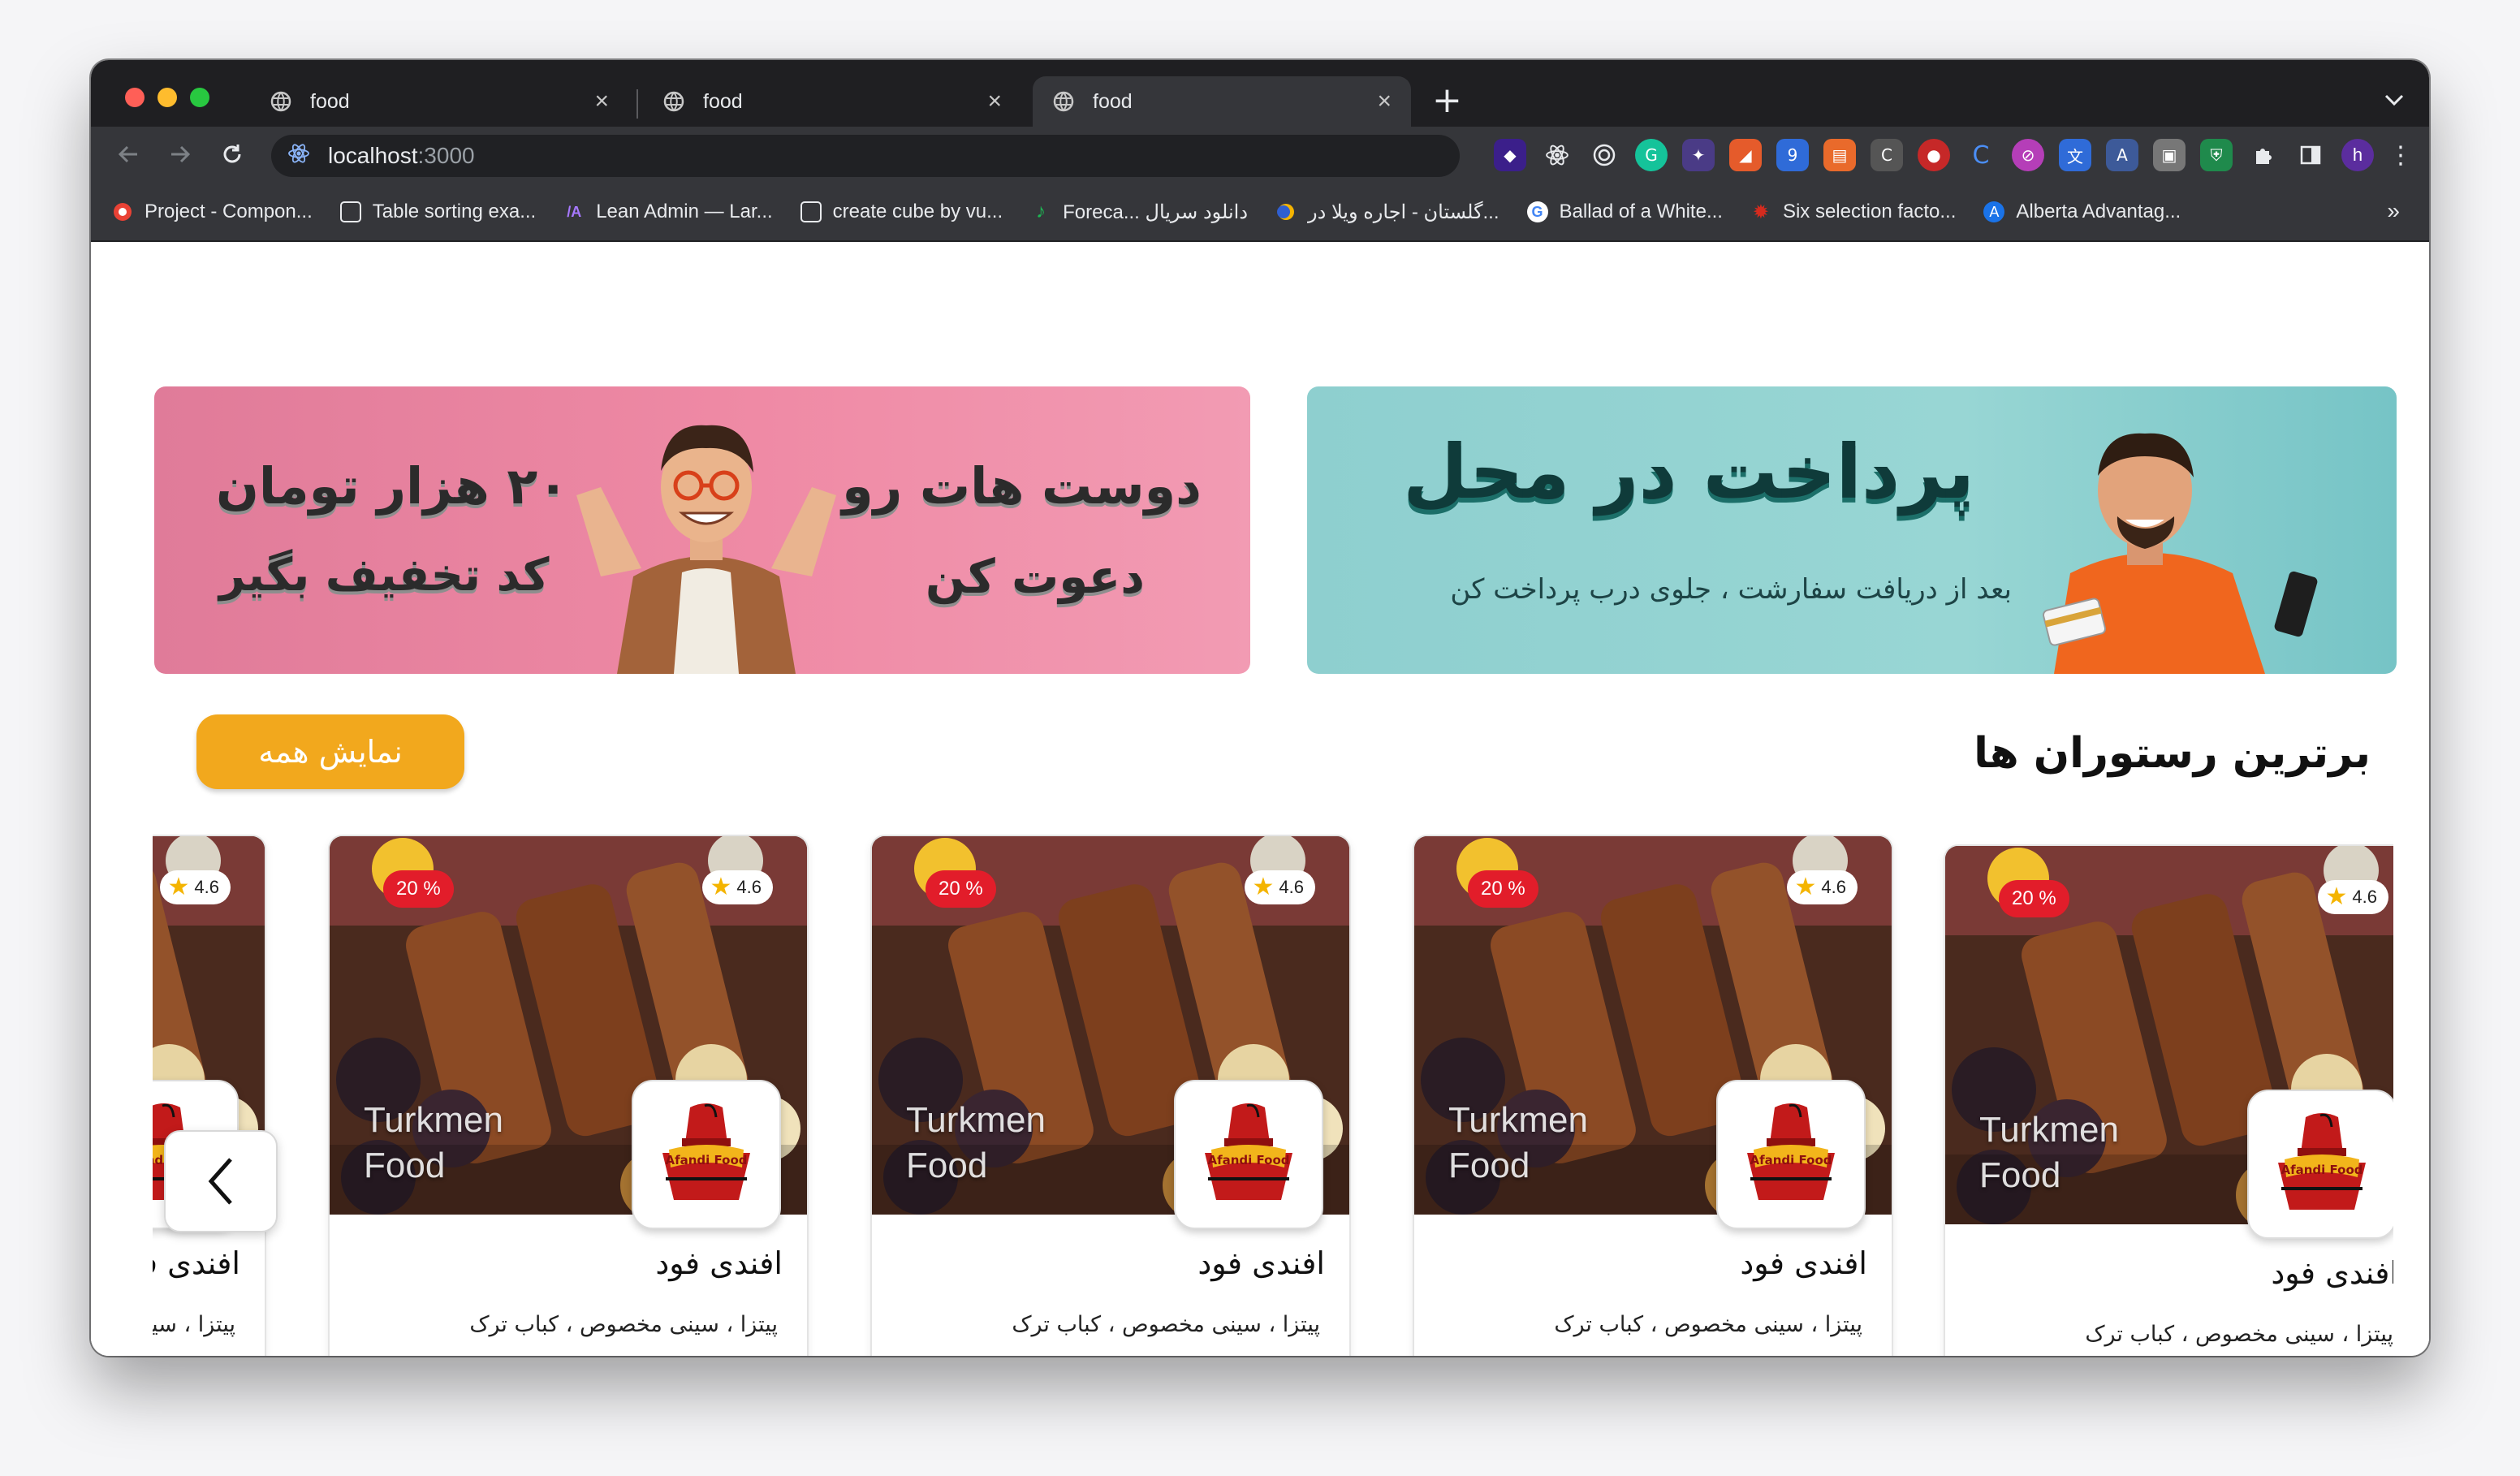  What do you see at coordinates (1604, 155) in the screenshot?
I see `extension-target-icon` at bounding box center [1604, 155].